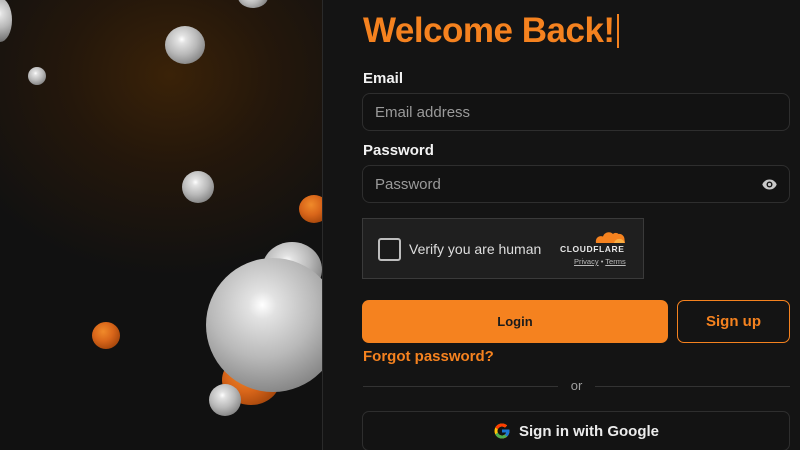 This screenshot has height=450, width=800. I want to click on captcha-label: Verify you are human, so click(475, 249).